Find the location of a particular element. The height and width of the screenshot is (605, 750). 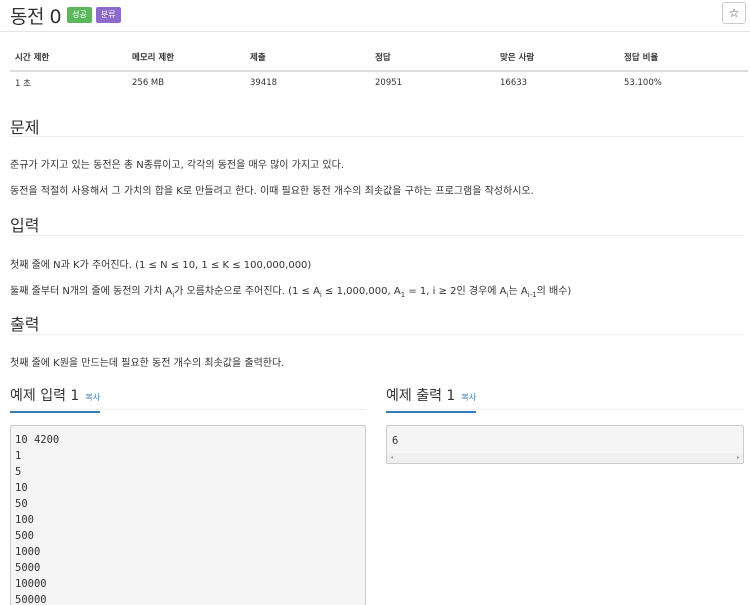

value-time-limit: 1 초 is located at coordinates (23, 83).